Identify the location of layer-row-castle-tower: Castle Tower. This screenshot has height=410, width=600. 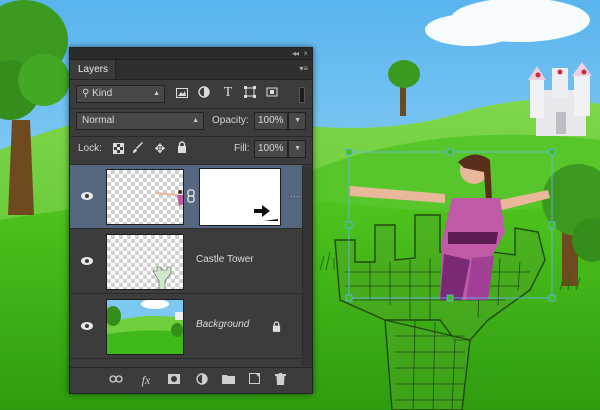
(186, 262).